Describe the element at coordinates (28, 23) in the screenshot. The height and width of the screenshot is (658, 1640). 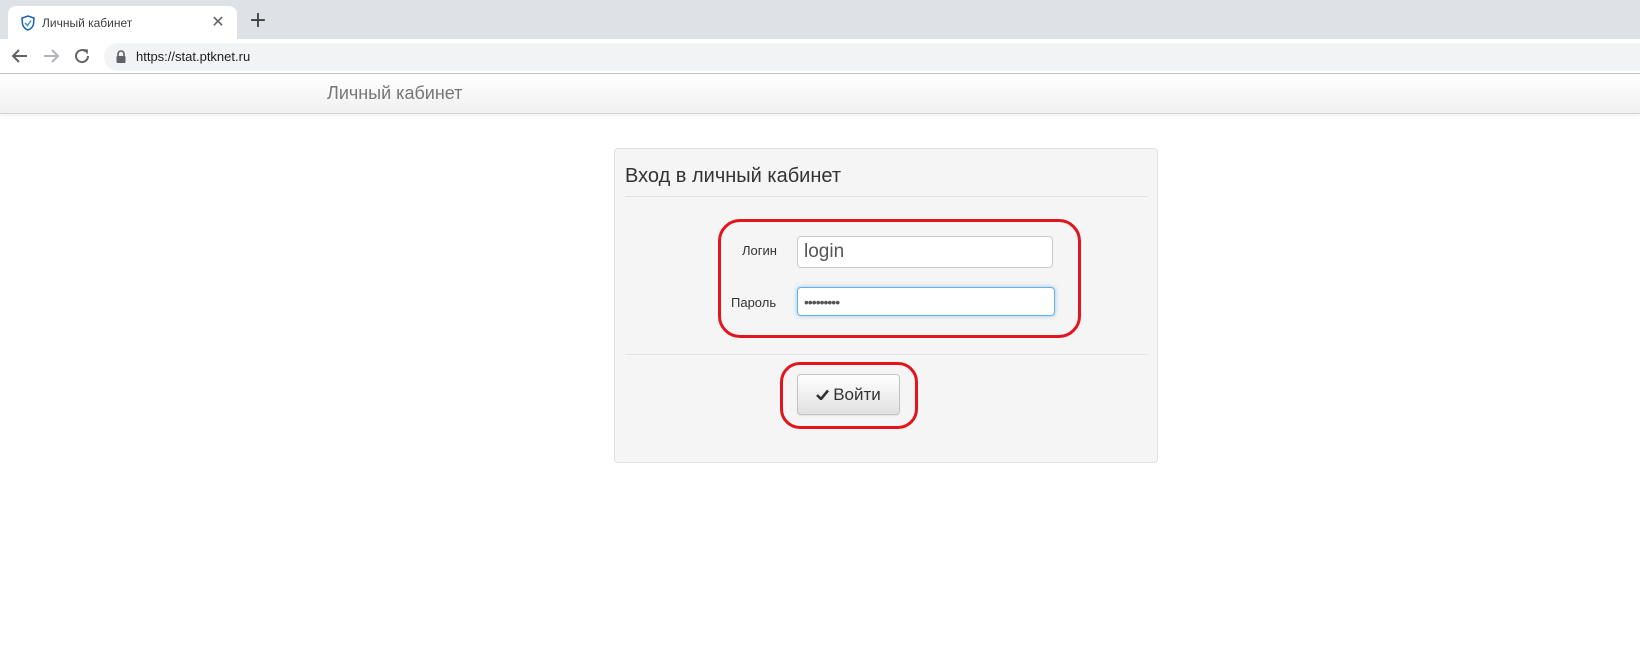
I see `shield-favicon-icon` at that location.